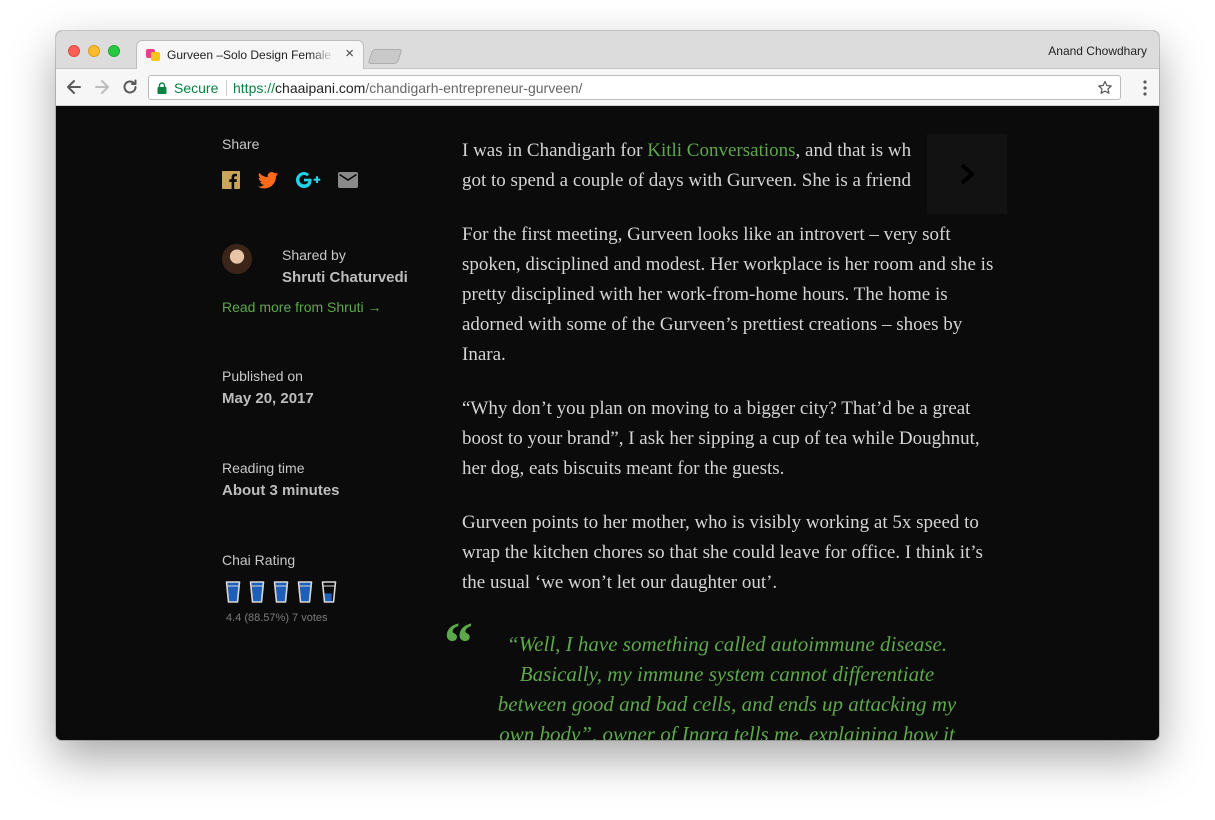  I want to click on author-name: Shruti Chaturvedi, so click(345, 277).